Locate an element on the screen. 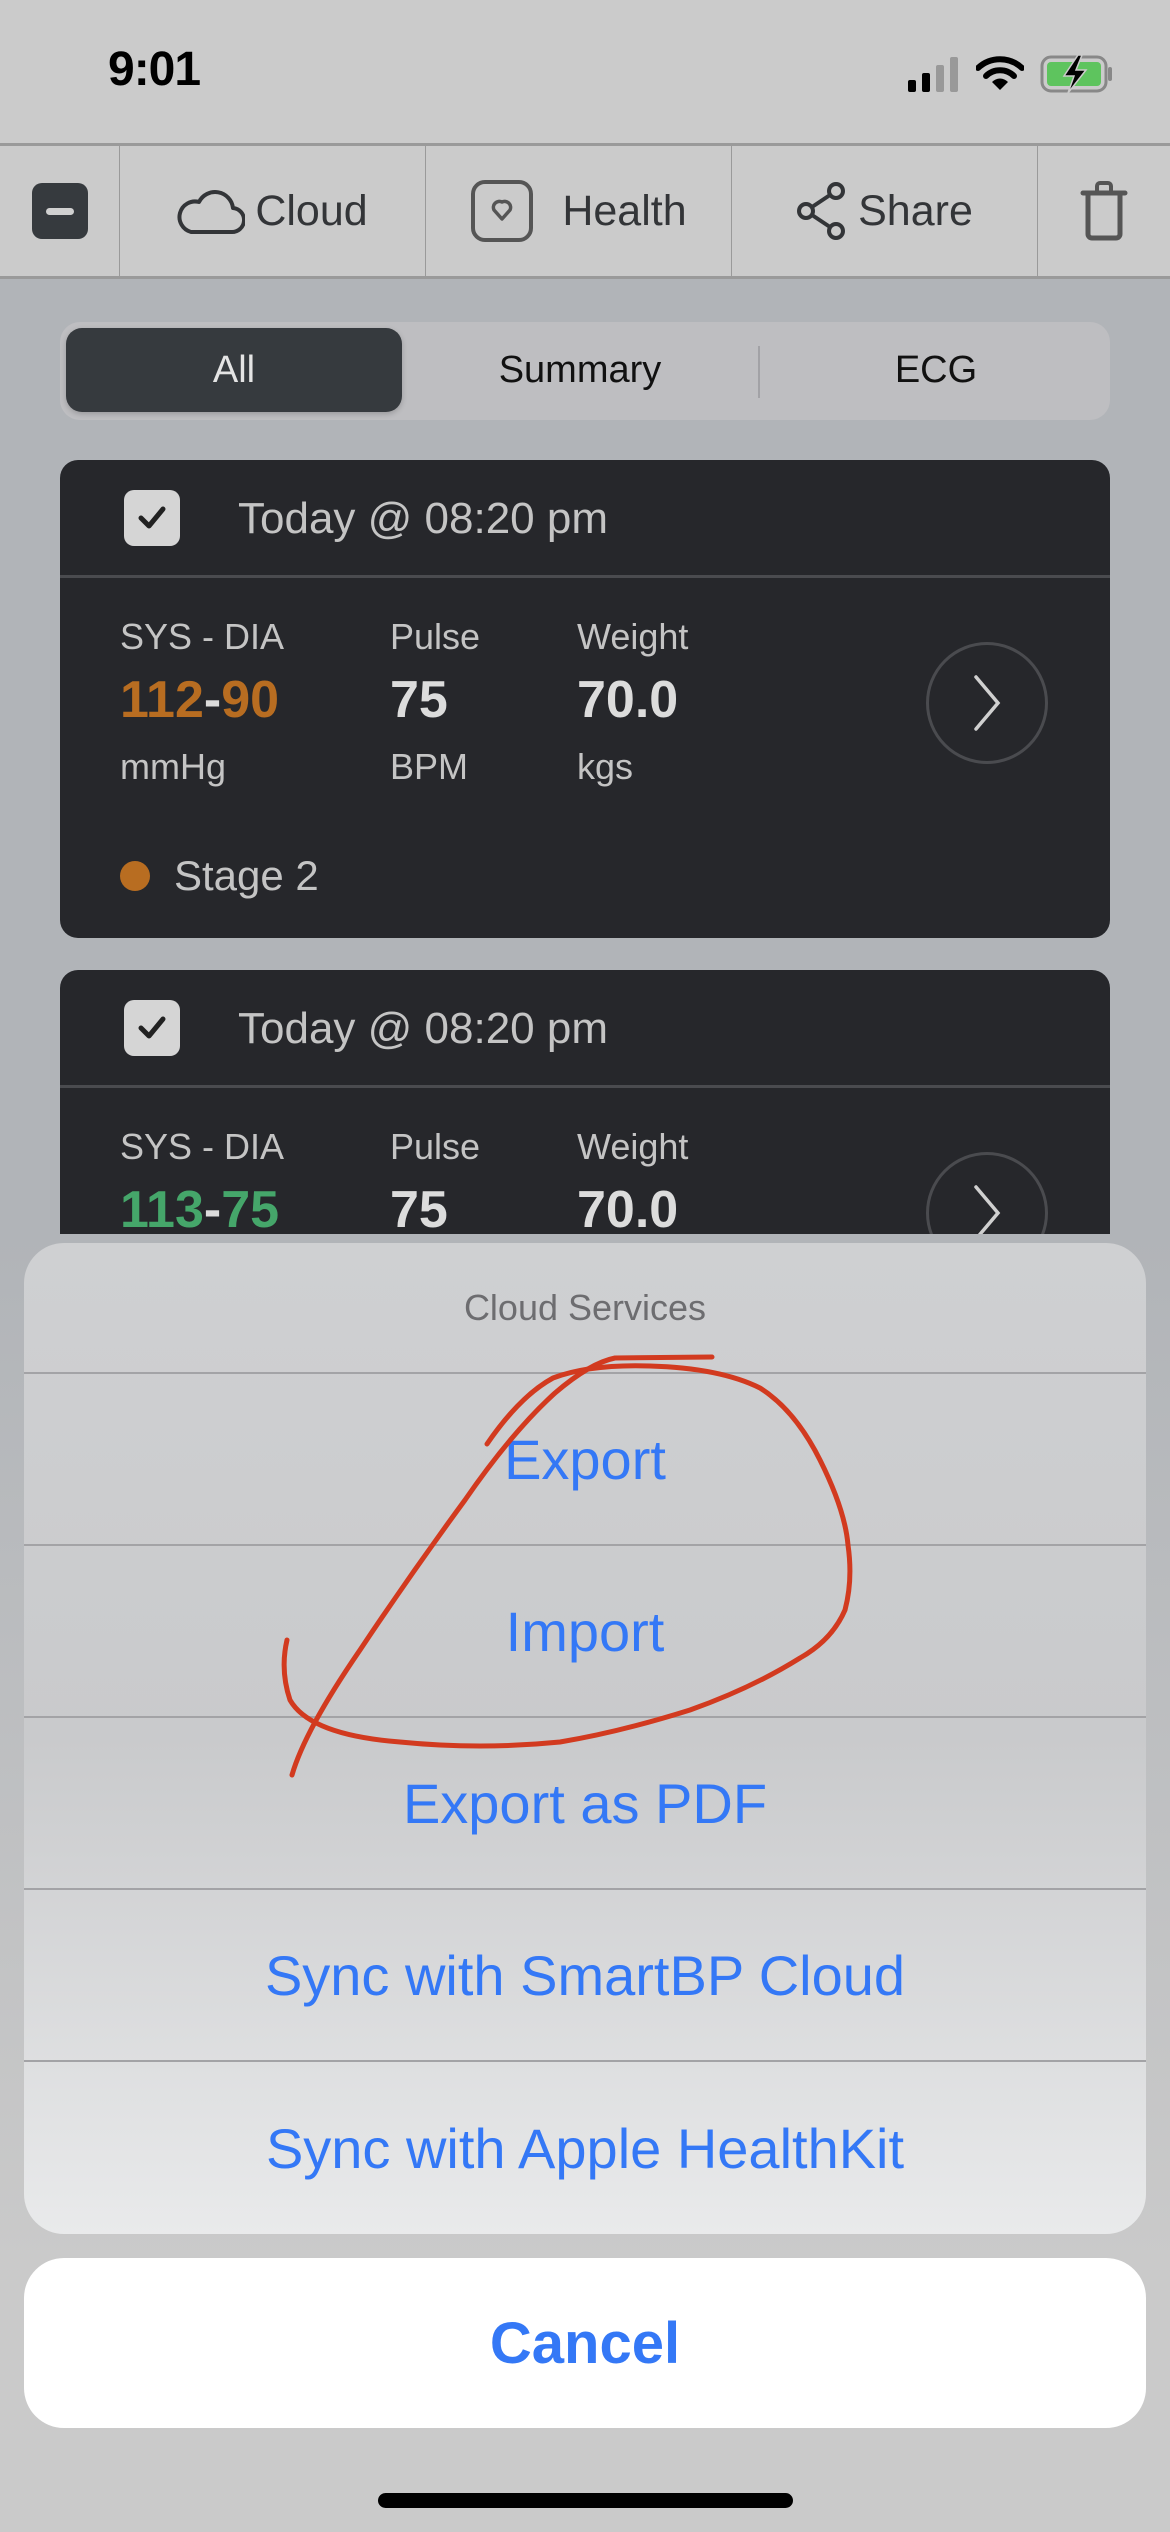 The image size is (1170, 2532). status-bar: 9:01 is located at coordinates (585, 72).